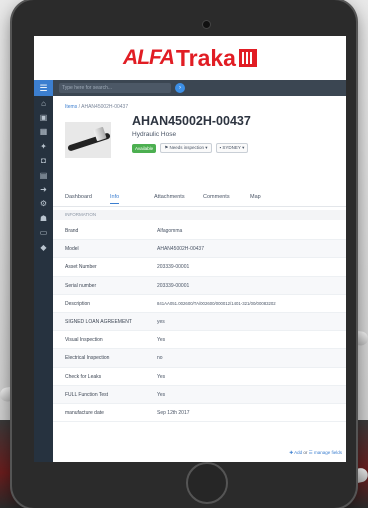 This screenshot has width=368, height=508. I want to click on tab-map: Map, so click(255, 197).